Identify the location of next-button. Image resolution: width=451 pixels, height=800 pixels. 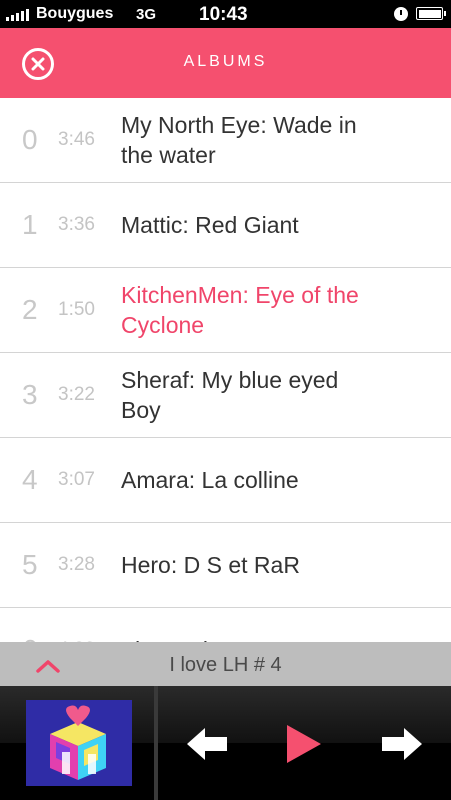
(402, 744).